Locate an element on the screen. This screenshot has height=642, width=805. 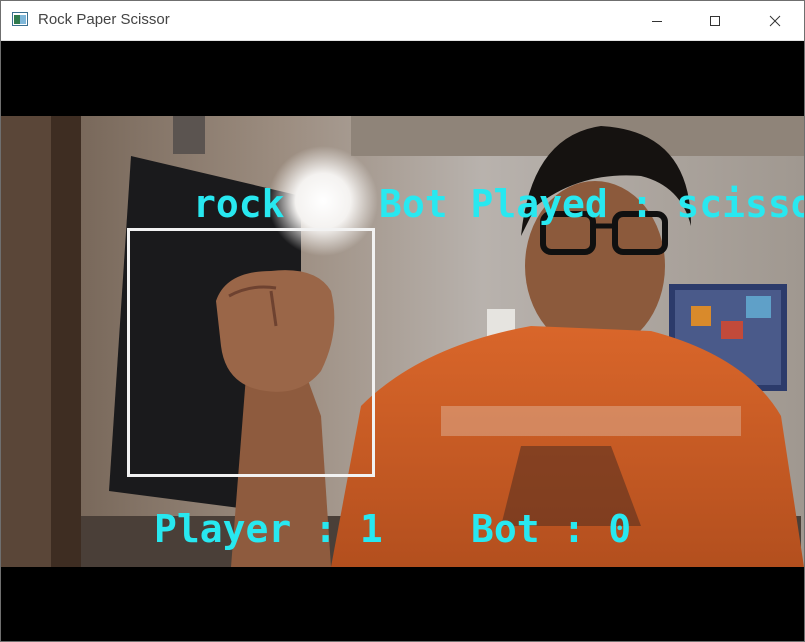
detected-gesture-label: rock is located at coordinates (239, 204).